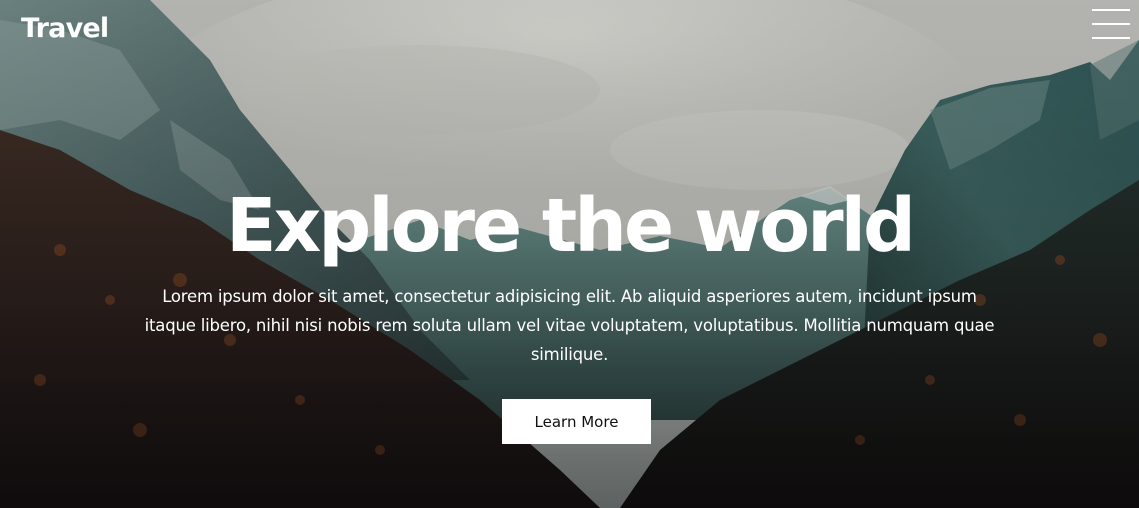 This screenshot has width=1139, height=508. I want to click on learn-more-button: Learn More, so click(576, 421).